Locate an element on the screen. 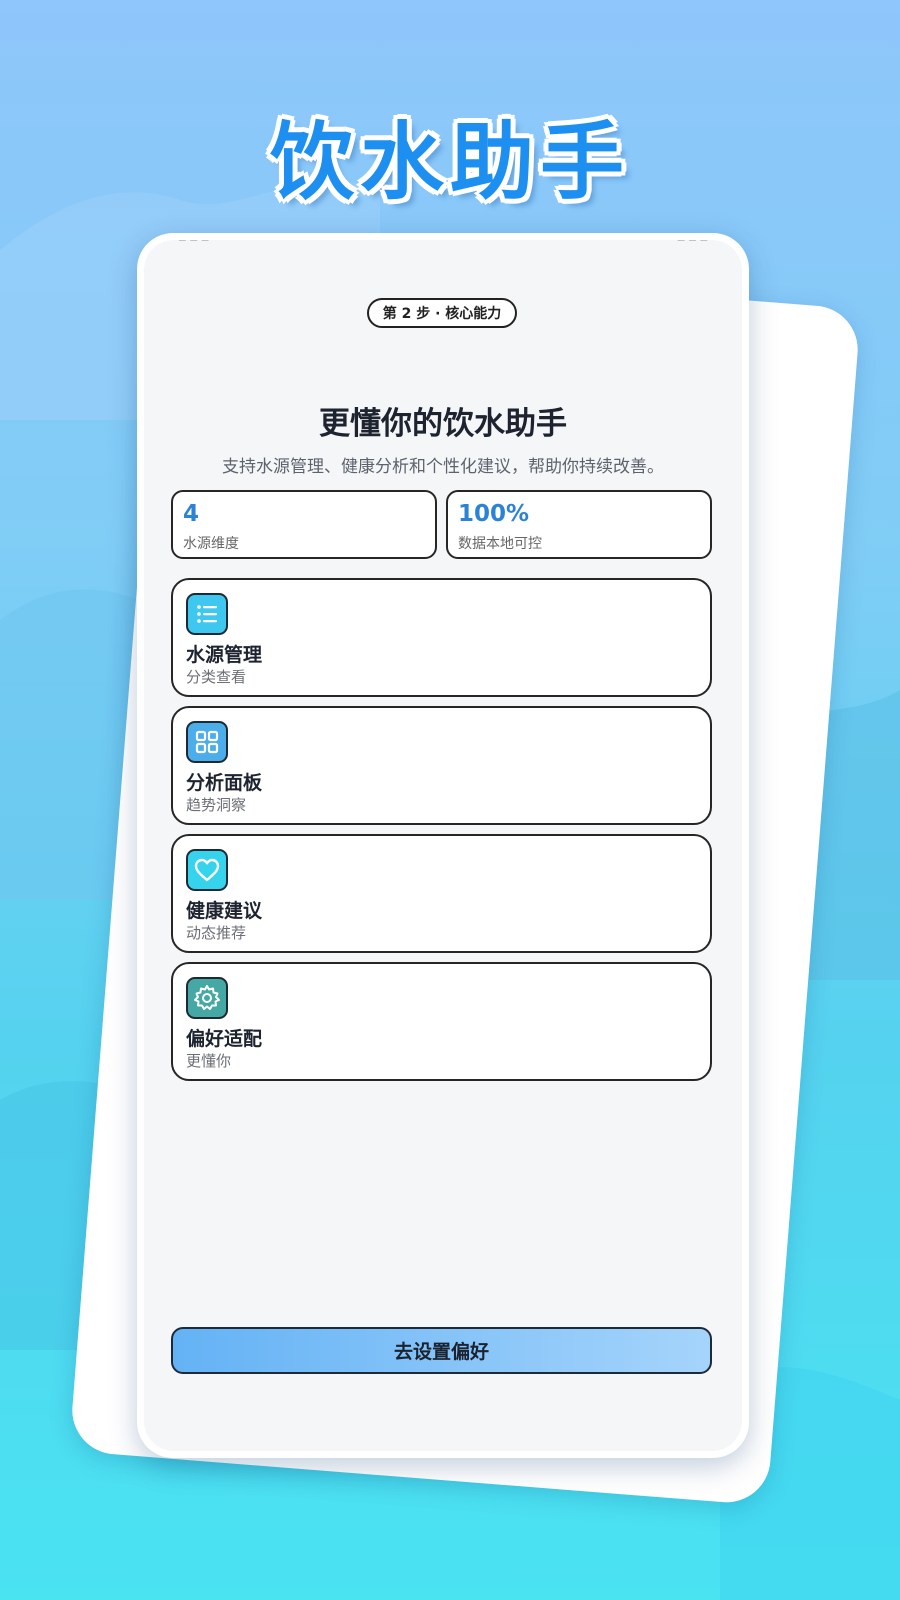 The image size is (900, 1600). feature-card-analytics: 分析面板 趋势洞察 is located at coordinates (441, 765).